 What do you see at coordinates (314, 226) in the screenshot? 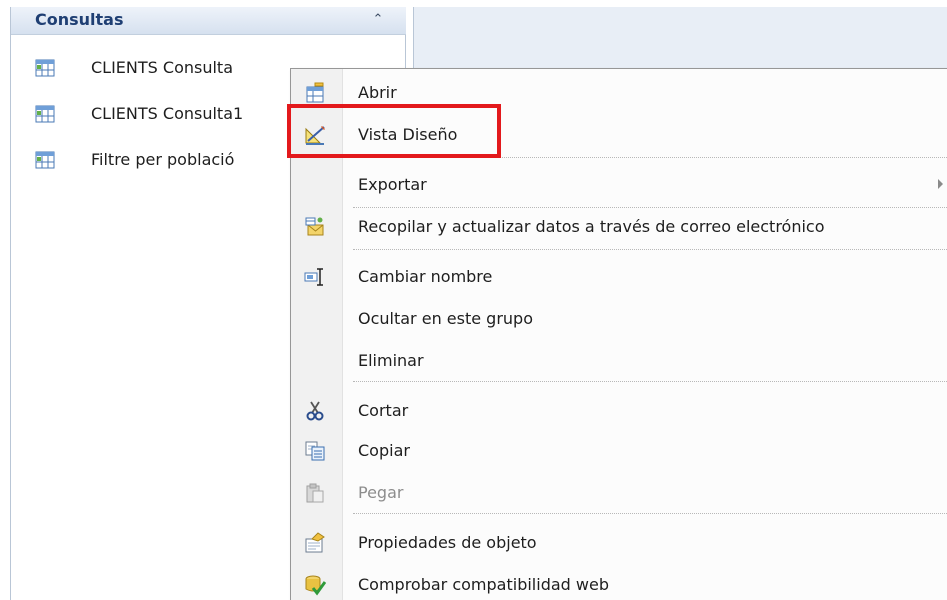
I see `collect-data-icon` at bounding box center [314, 226].